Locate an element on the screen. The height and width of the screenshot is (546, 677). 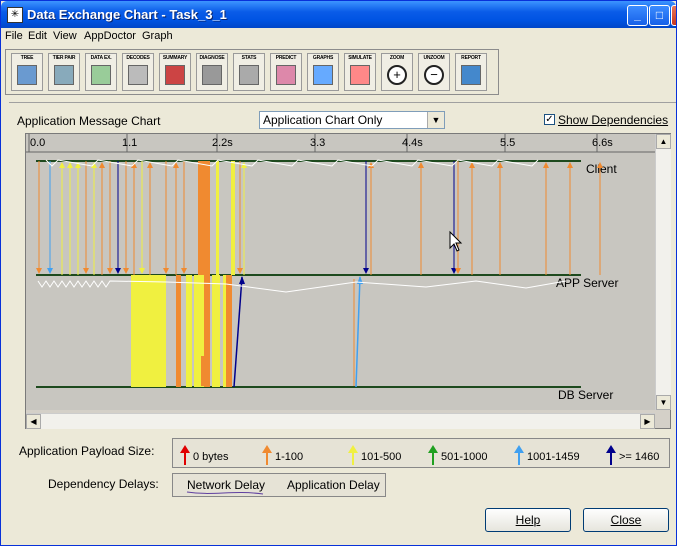
toolbar-label: TREE is located at coordinates (27, 58).